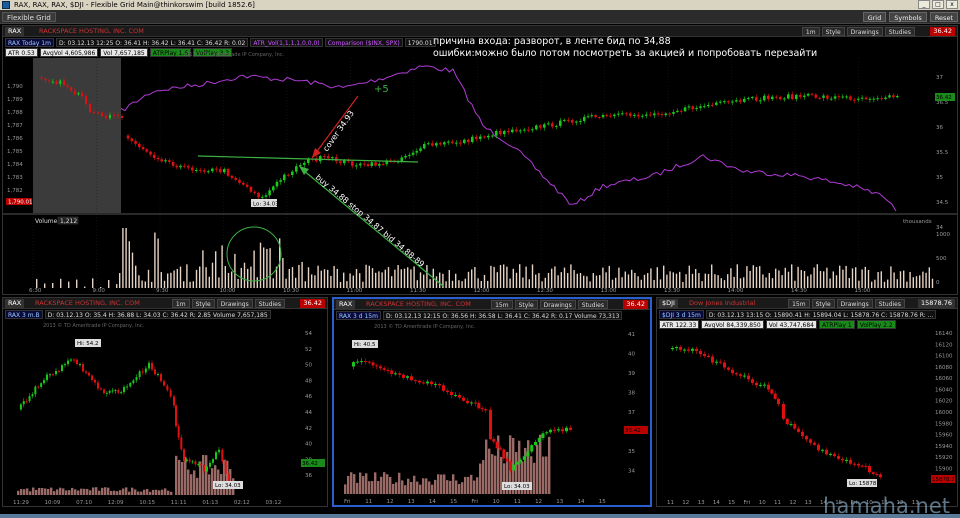 Image resolution: width=960 pixels, height=518 pixels. Describe the element at coordinates (602, 502) in the screenshot. I see `time-tick: 15` at that location.